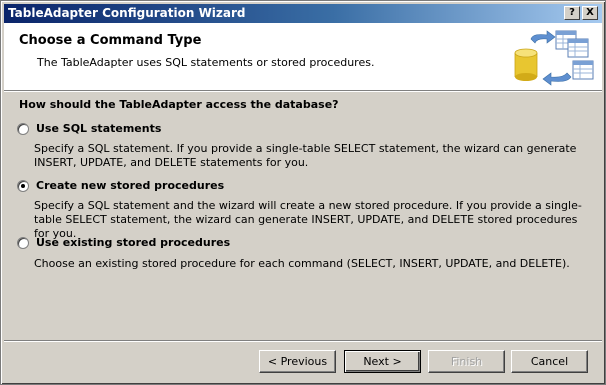  What do you see at coordinates (99, 128) in the screenshot?
I see `option-label: Use SQL statements` at bounding box center [99, 128].